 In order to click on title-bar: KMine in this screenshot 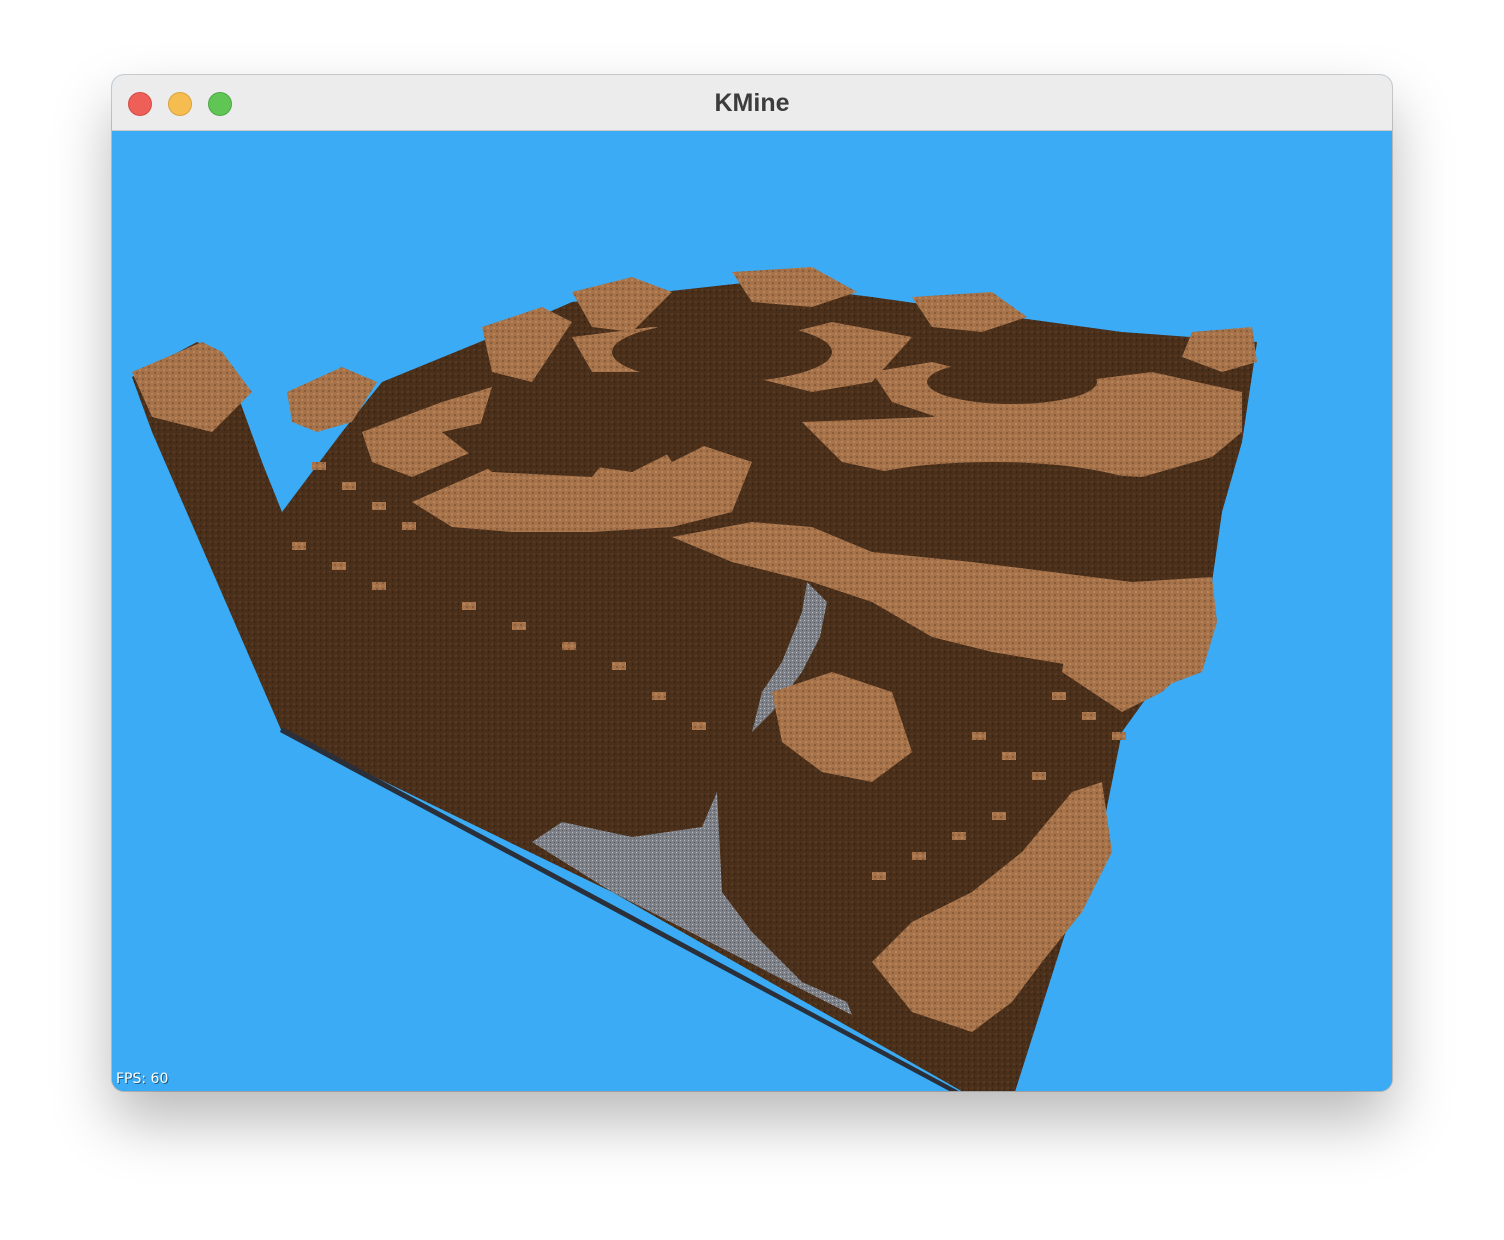, I will do `click(752, 103)`.